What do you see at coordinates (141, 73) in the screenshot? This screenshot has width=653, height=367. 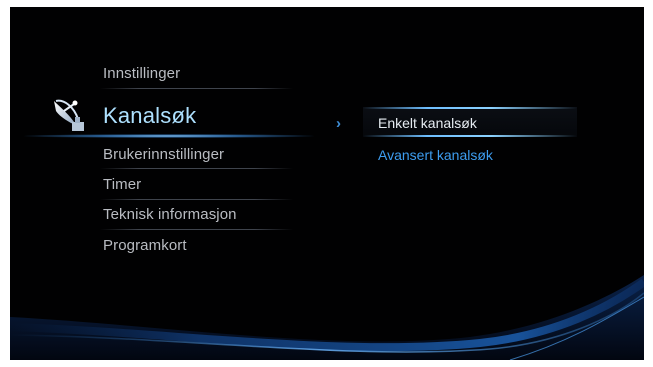 I see `menu-item-innstillinger: Innstillinger` at bounding box center [141, 73].